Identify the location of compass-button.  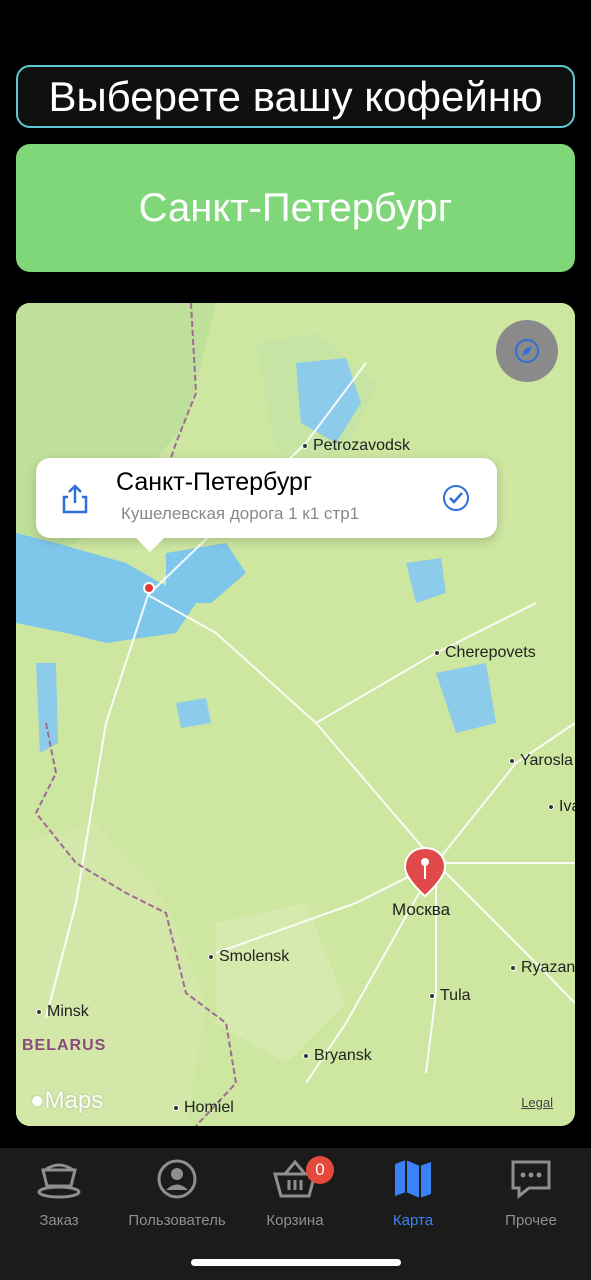
(527, 351).